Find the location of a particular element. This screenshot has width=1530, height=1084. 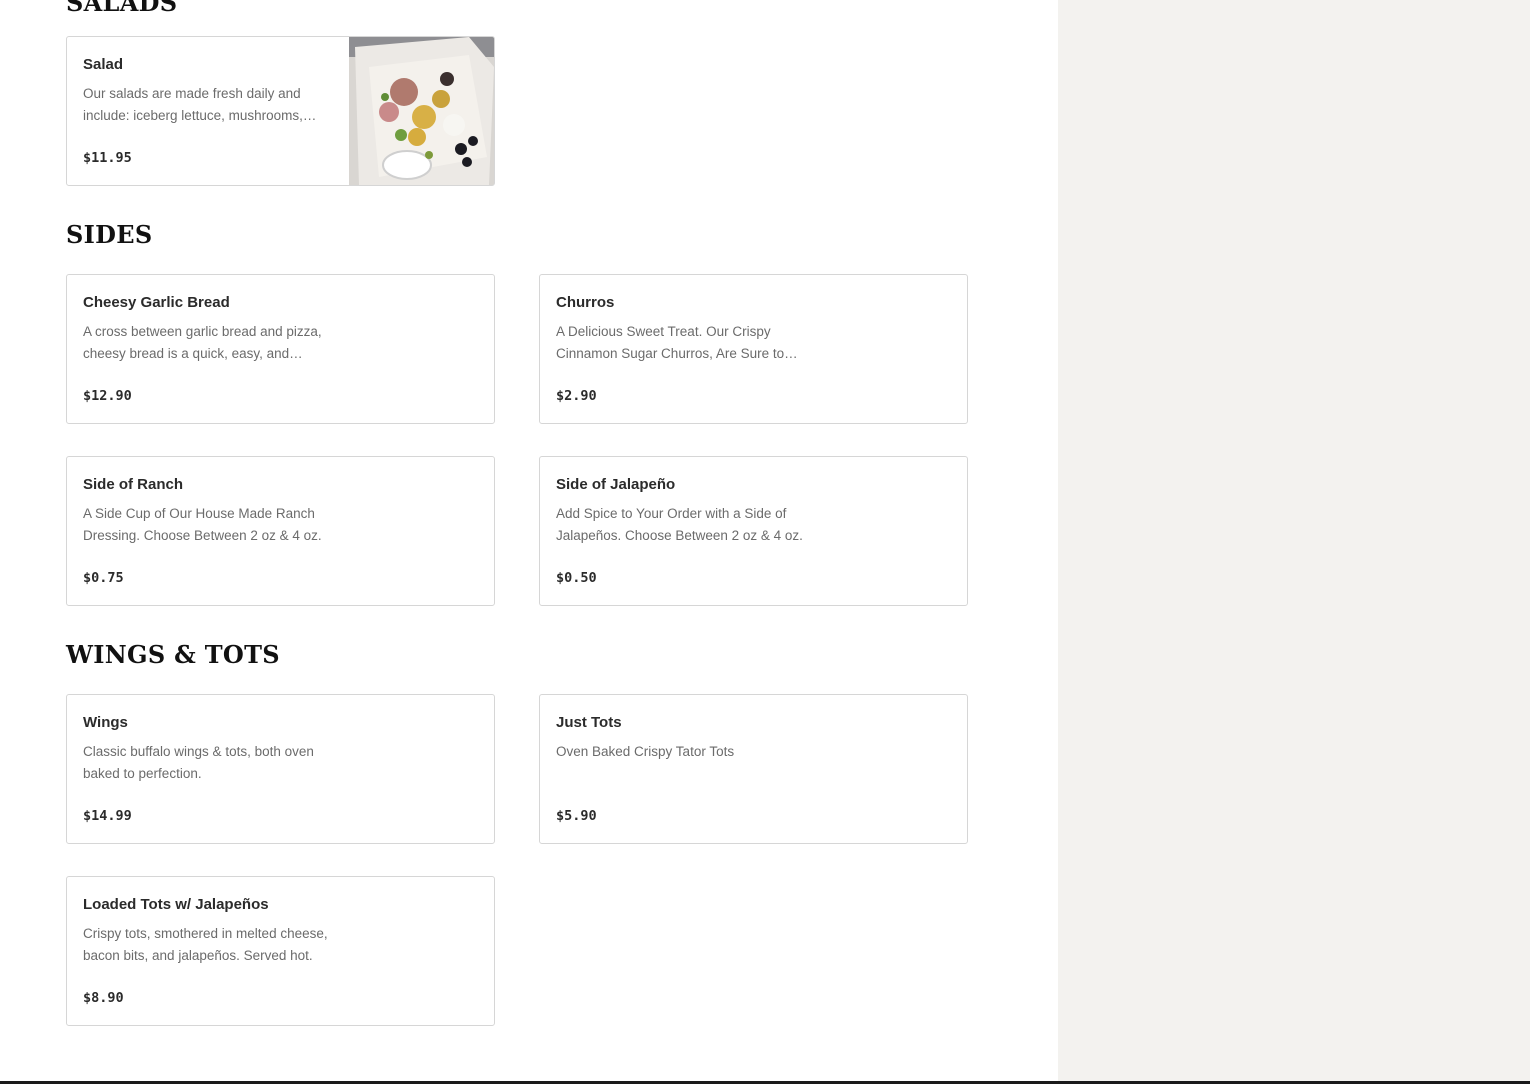

menu-item-name: Just Tots is located at coordinates (589, 722).